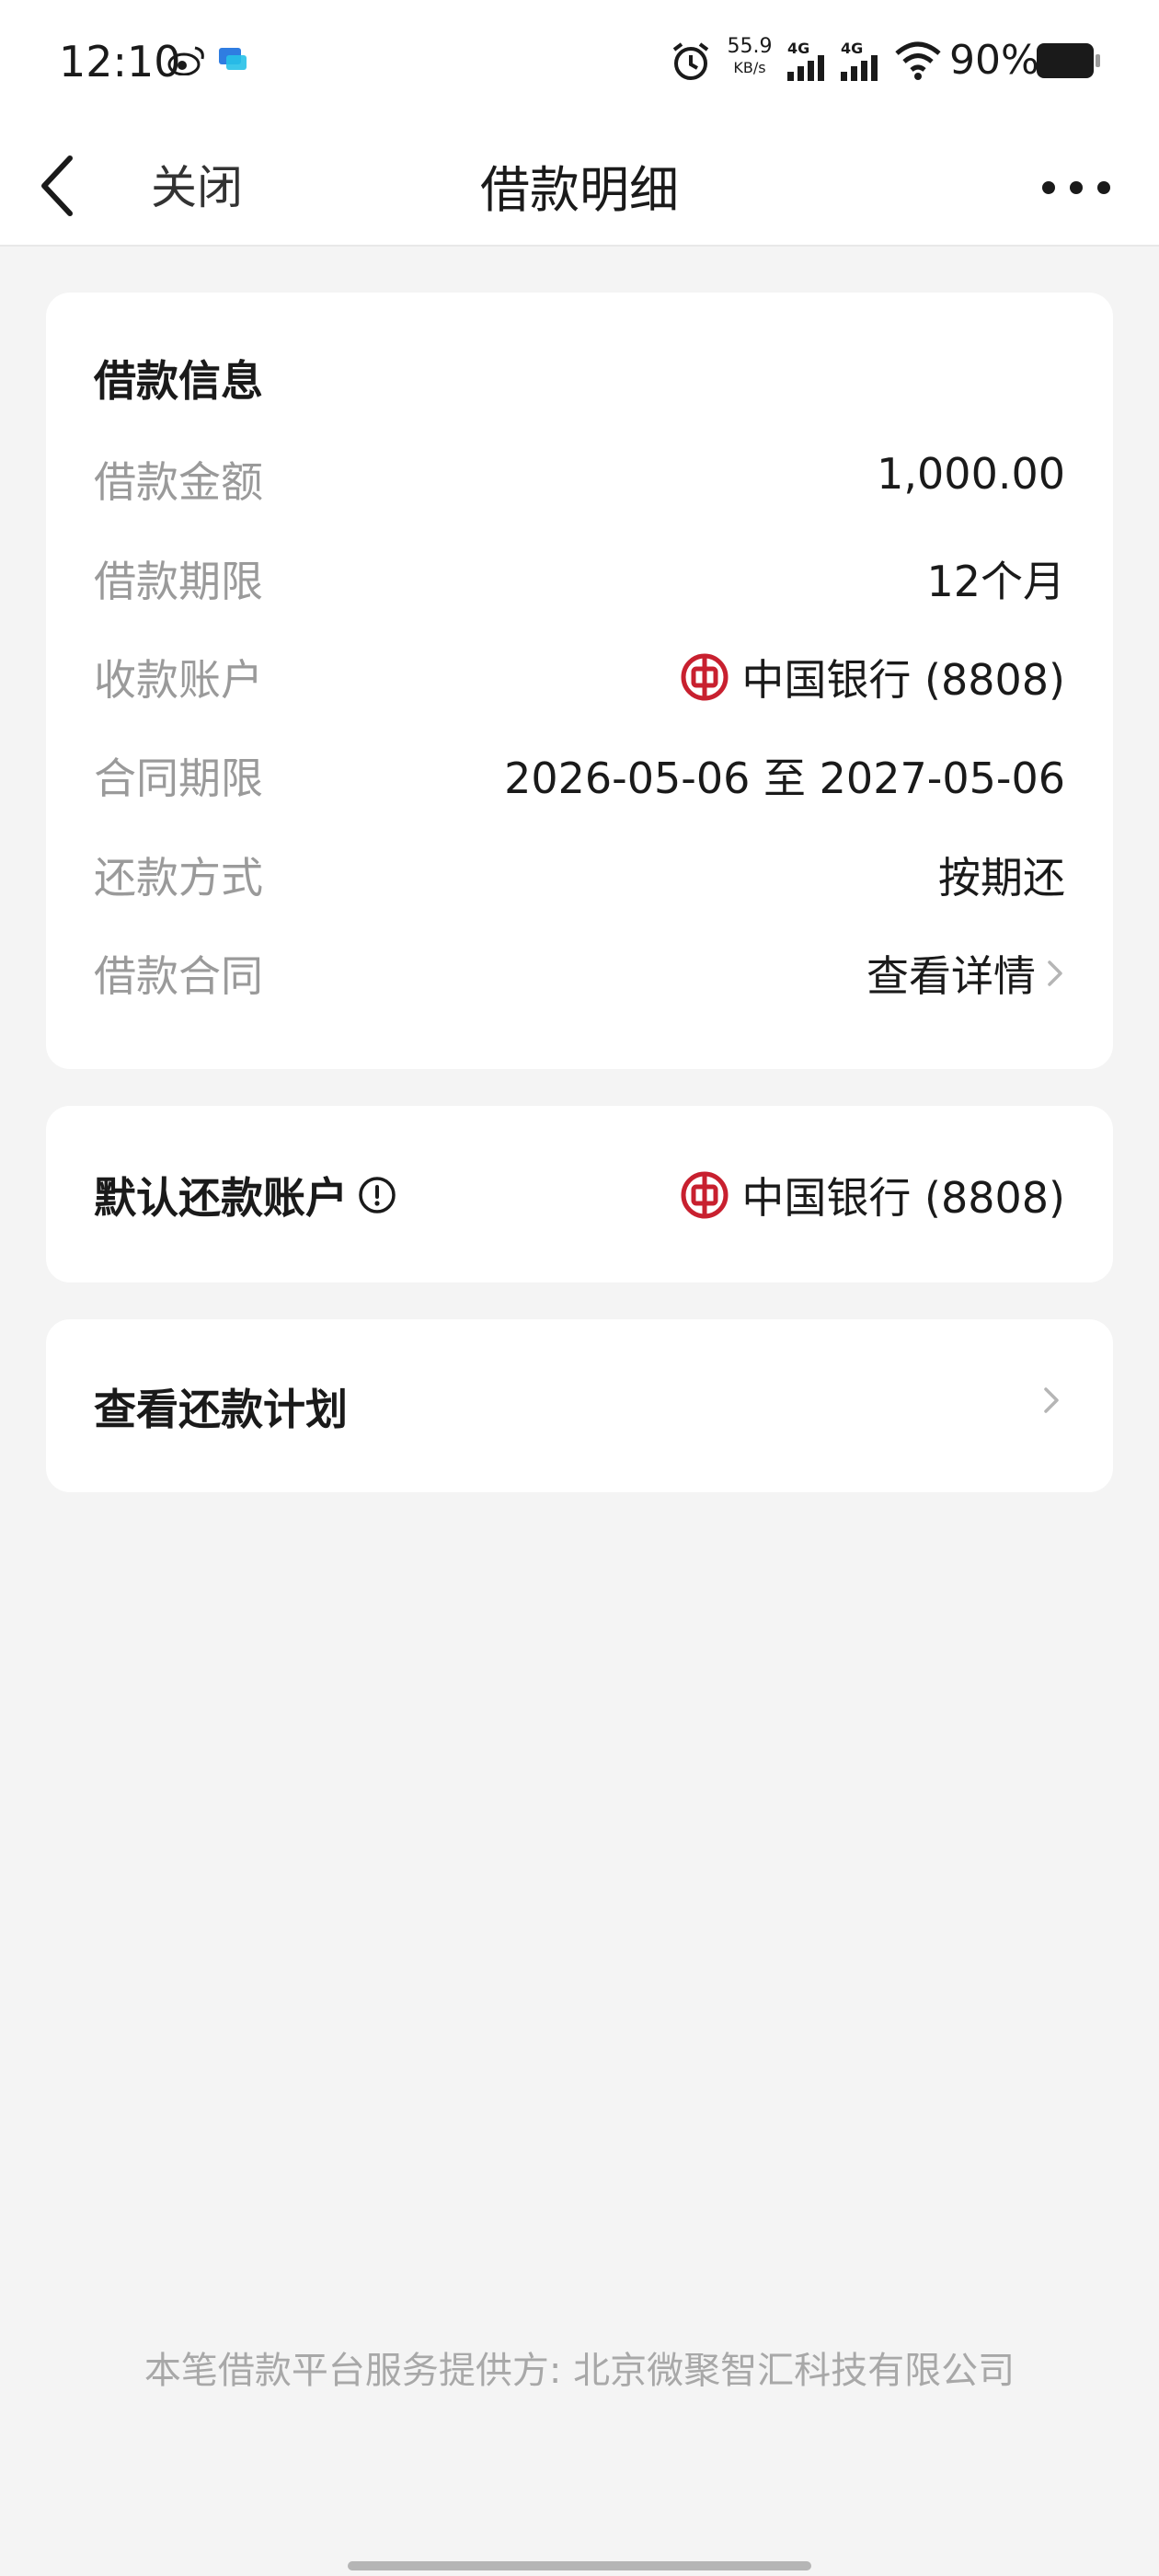 The width and height of the screenshot is (1159, 2576). What do you see at coordinates (579, 61) in the screenshot?
I see `status-bar: 12:10 55.9 KB/s 4G 4G 90%` at bounding box center [579, 61].